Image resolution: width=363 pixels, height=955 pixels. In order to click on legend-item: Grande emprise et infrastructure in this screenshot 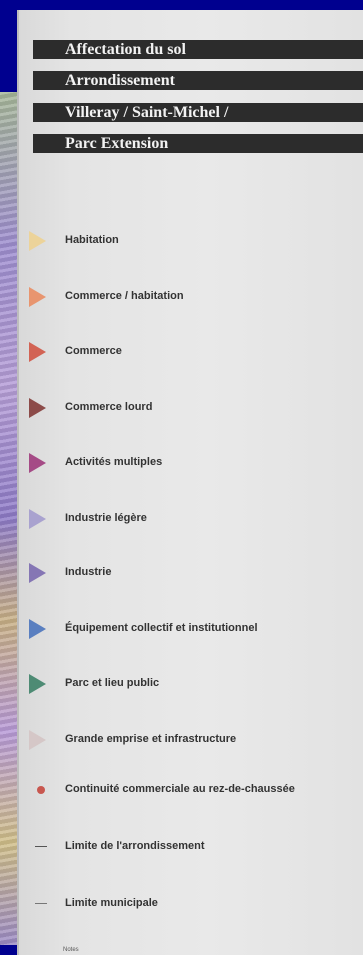, I will do `click(191, 740)`.